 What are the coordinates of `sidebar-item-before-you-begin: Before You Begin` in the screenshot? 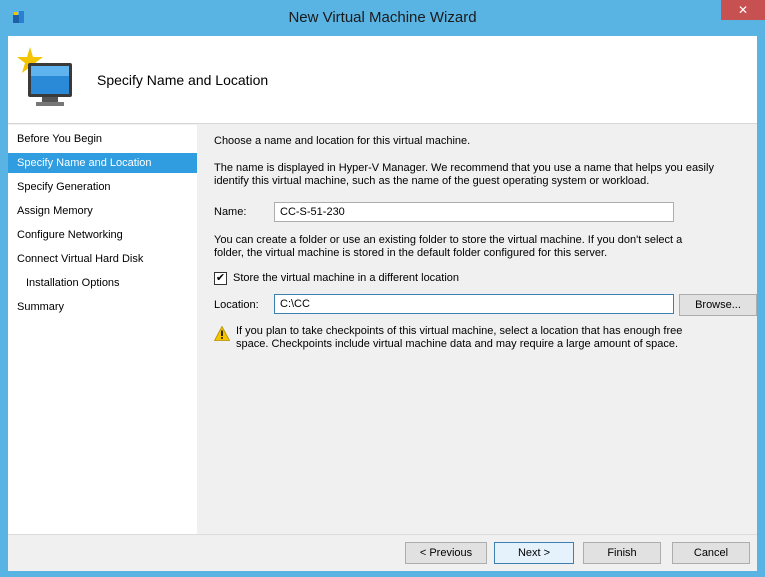 It's located at (102, 139).